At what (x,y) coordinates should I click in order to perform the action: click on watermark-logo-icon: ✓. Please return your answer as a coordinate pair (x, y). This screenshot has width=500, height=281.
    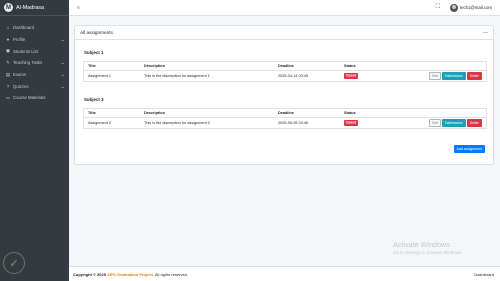
    Looking at the image, I should click on (14, 263).